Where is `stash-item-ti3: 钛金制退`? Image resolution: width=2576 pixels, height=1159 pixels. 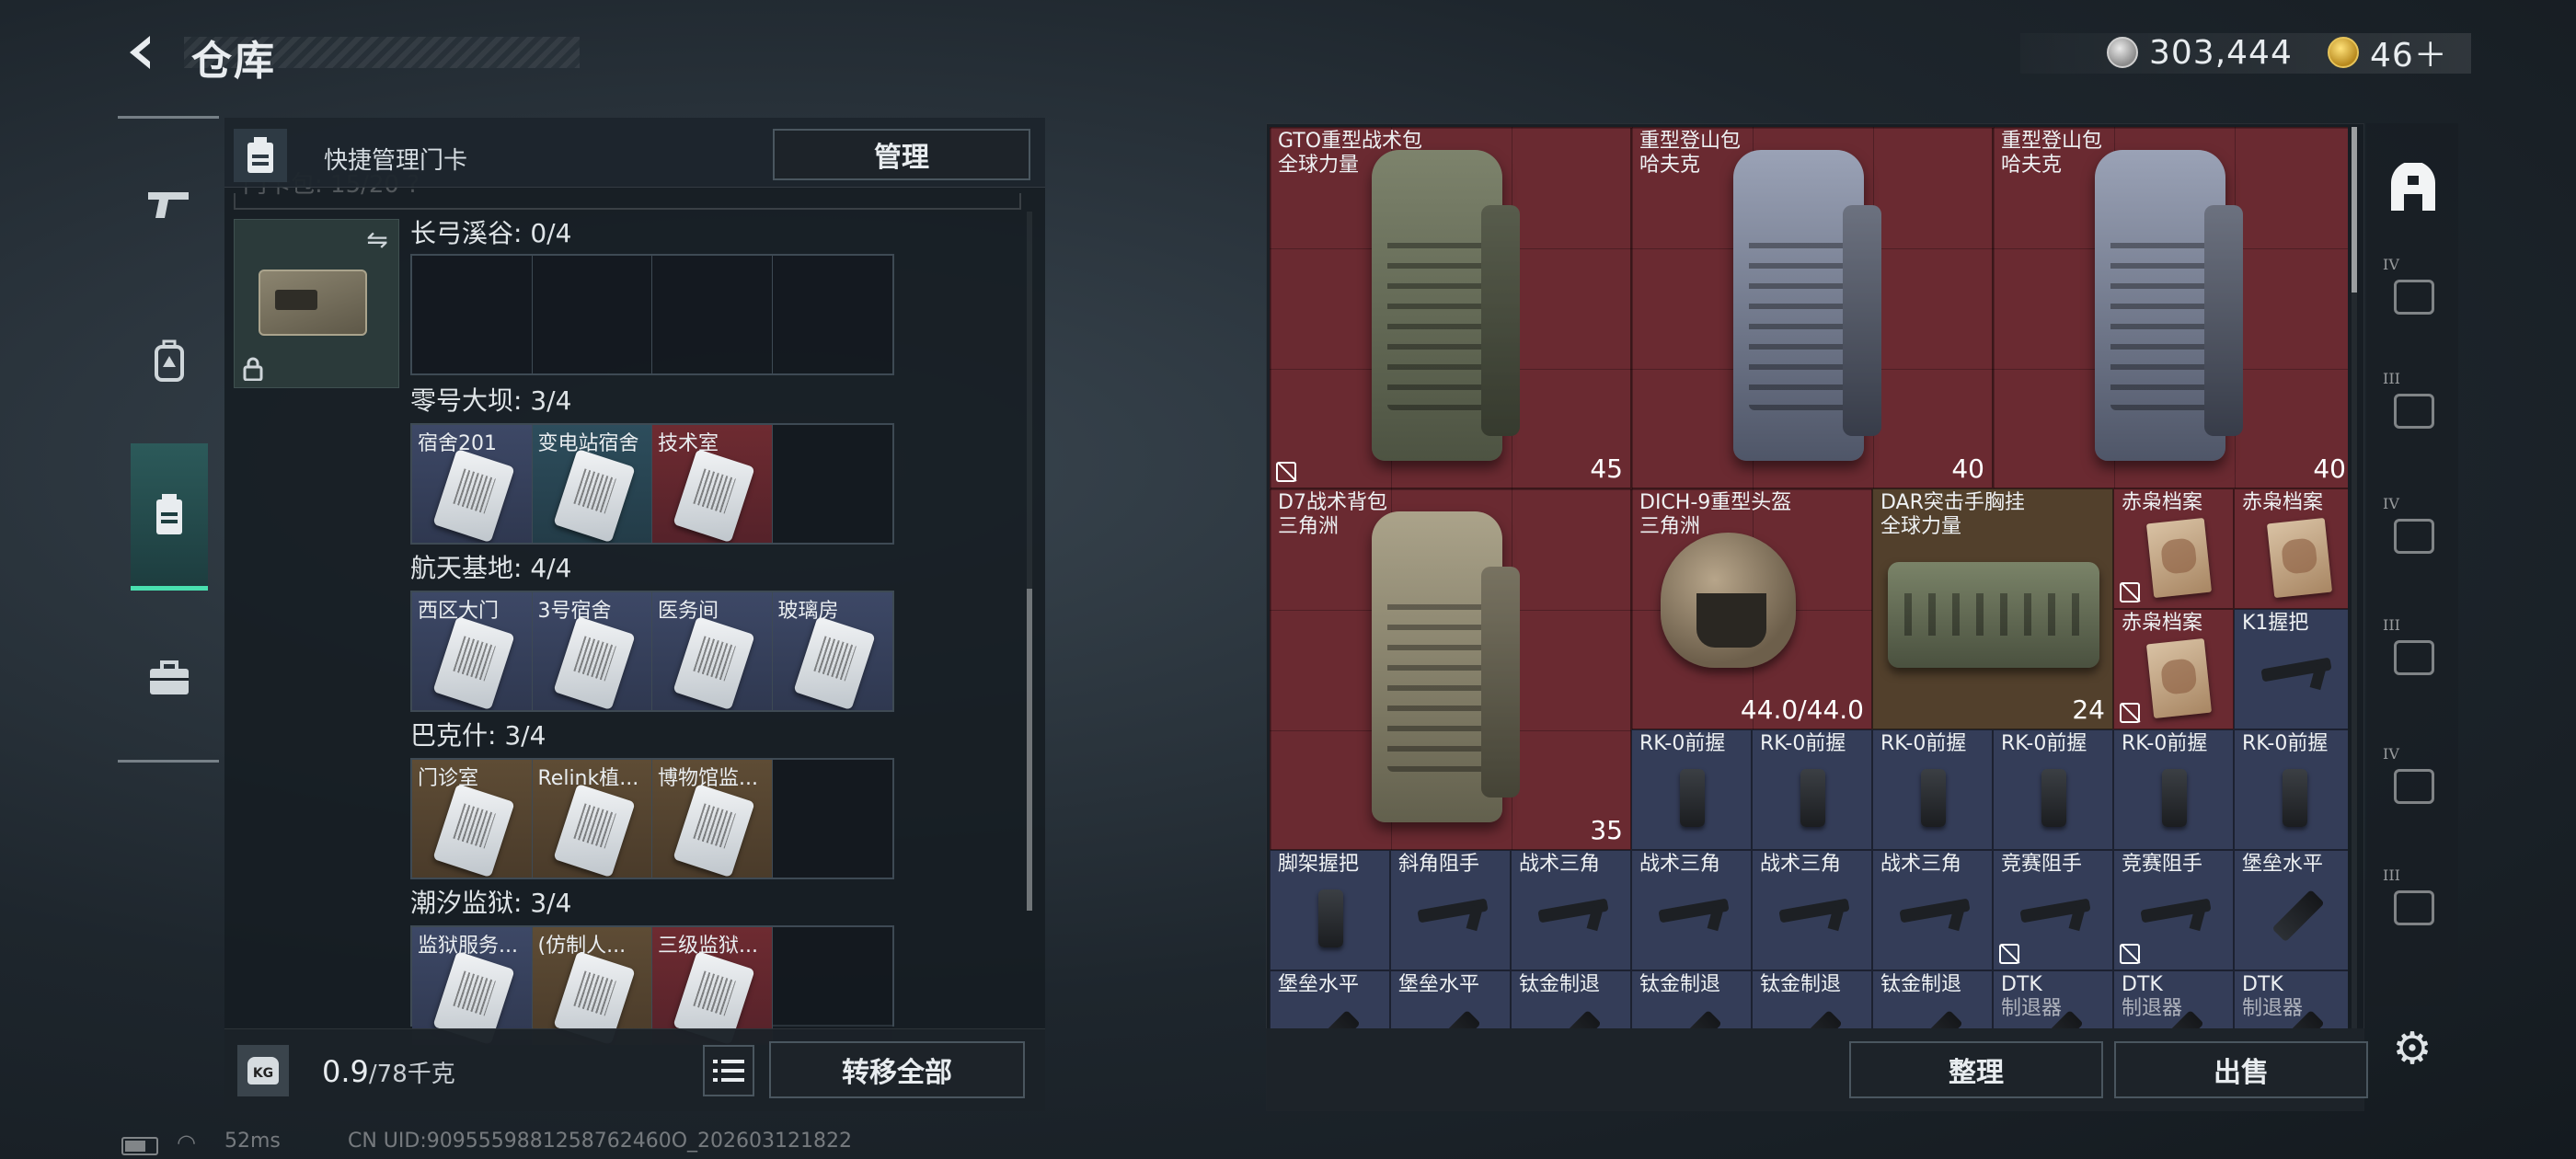
stash-item-ti3: 钛金制退 is located at coordinates (1812, 999).